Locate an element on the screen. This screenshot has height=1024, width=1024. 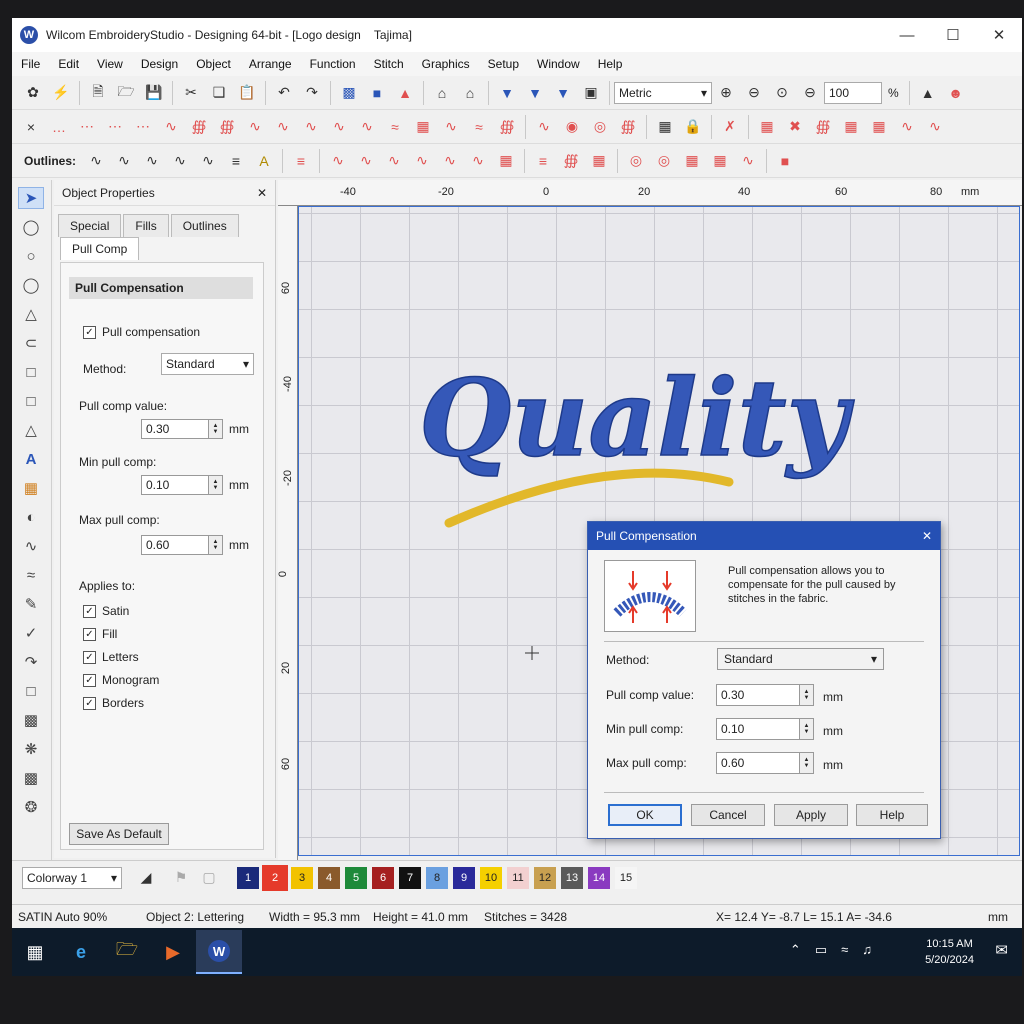
file-explorer-icon: 🗁 is located at coordinates (127, 952).